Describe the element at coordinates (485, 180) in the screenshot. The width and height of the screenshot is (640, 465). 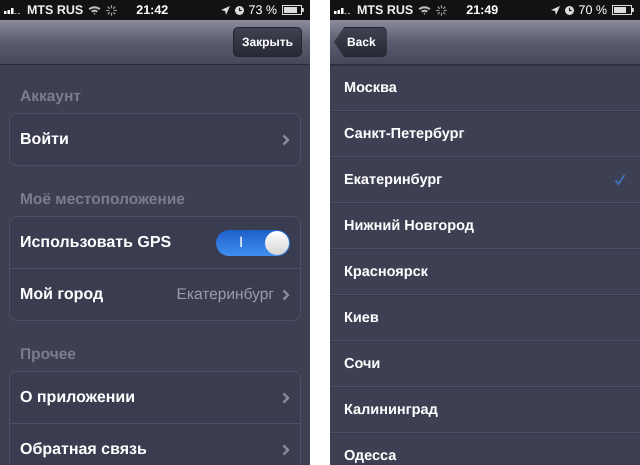
I see `city-item: Екатеринбург` at that location.